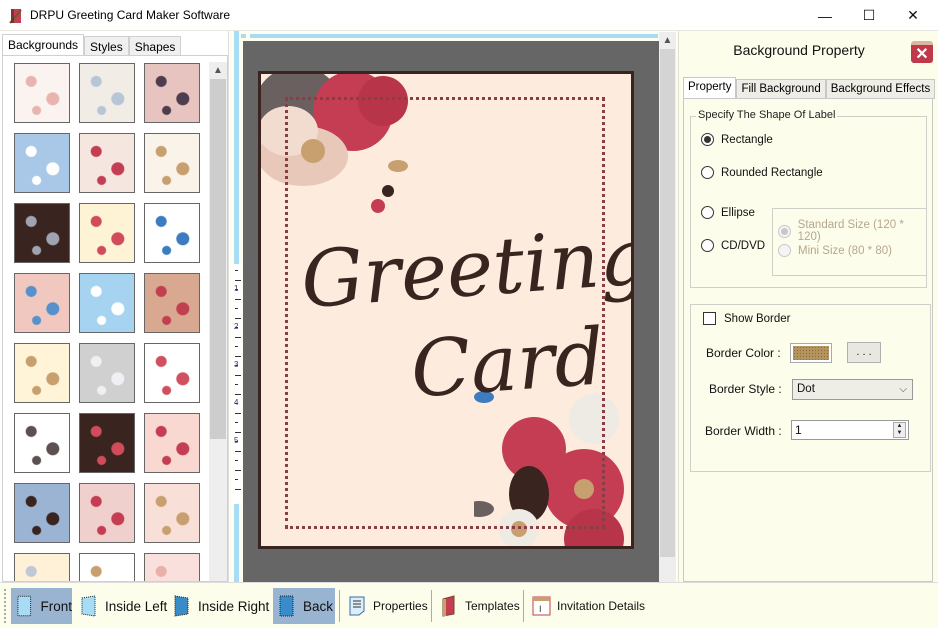 This screenshot has height=628, width=938. What do you see at coordinates (601, 606) in the screenshot?
I see `button-label: Invitation Details` at bounding box center [601, 606].